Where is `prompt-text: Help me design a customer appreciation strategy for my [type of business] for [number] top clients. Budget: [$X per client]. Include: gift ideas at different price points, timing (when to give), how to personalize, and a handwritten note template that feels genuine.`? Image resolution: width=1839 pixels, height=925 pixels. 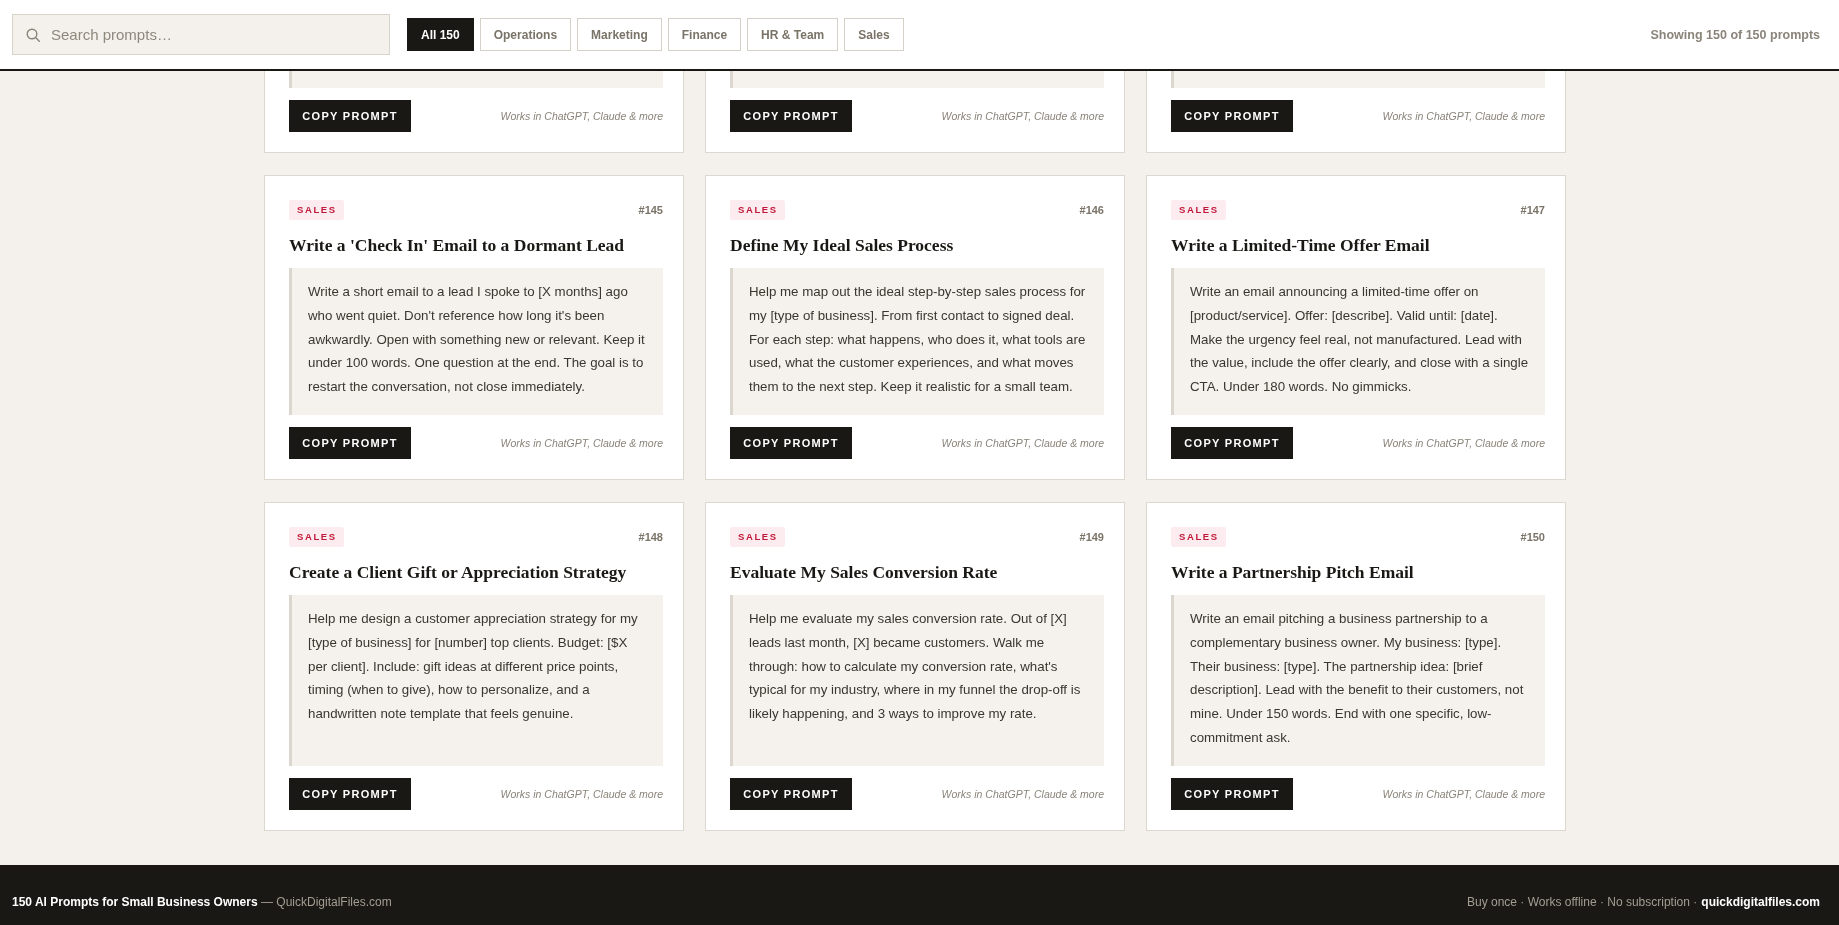 prompt-text: Help me design a customer appreciation strategy for my [type of business] for [number] top clients. Budget: [$X per client]. Include: gift ideas at different price points, timing (when to give), how to personalize, and a handwritten note template that feels genuine. is located at coordinates (476, 680).